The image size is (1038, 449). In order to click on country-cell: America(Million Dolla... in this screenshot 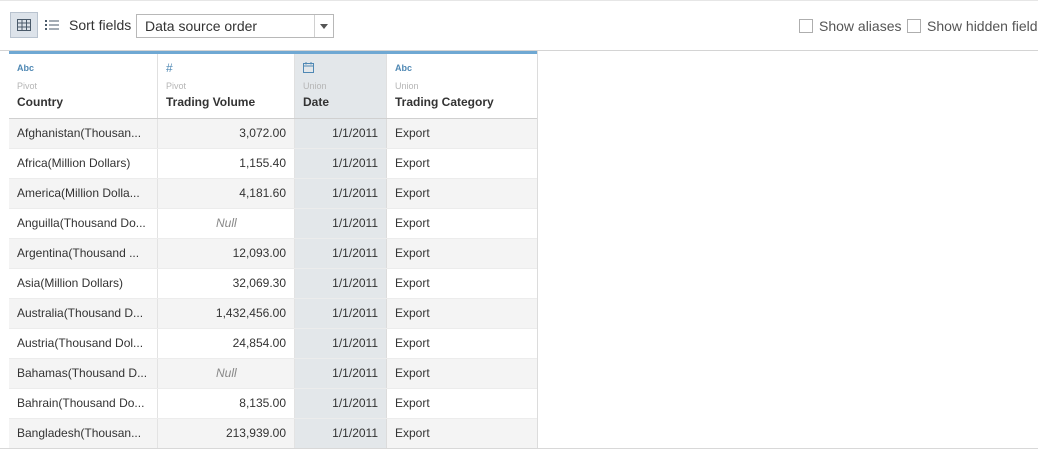, I will do `click(83, 193)`.